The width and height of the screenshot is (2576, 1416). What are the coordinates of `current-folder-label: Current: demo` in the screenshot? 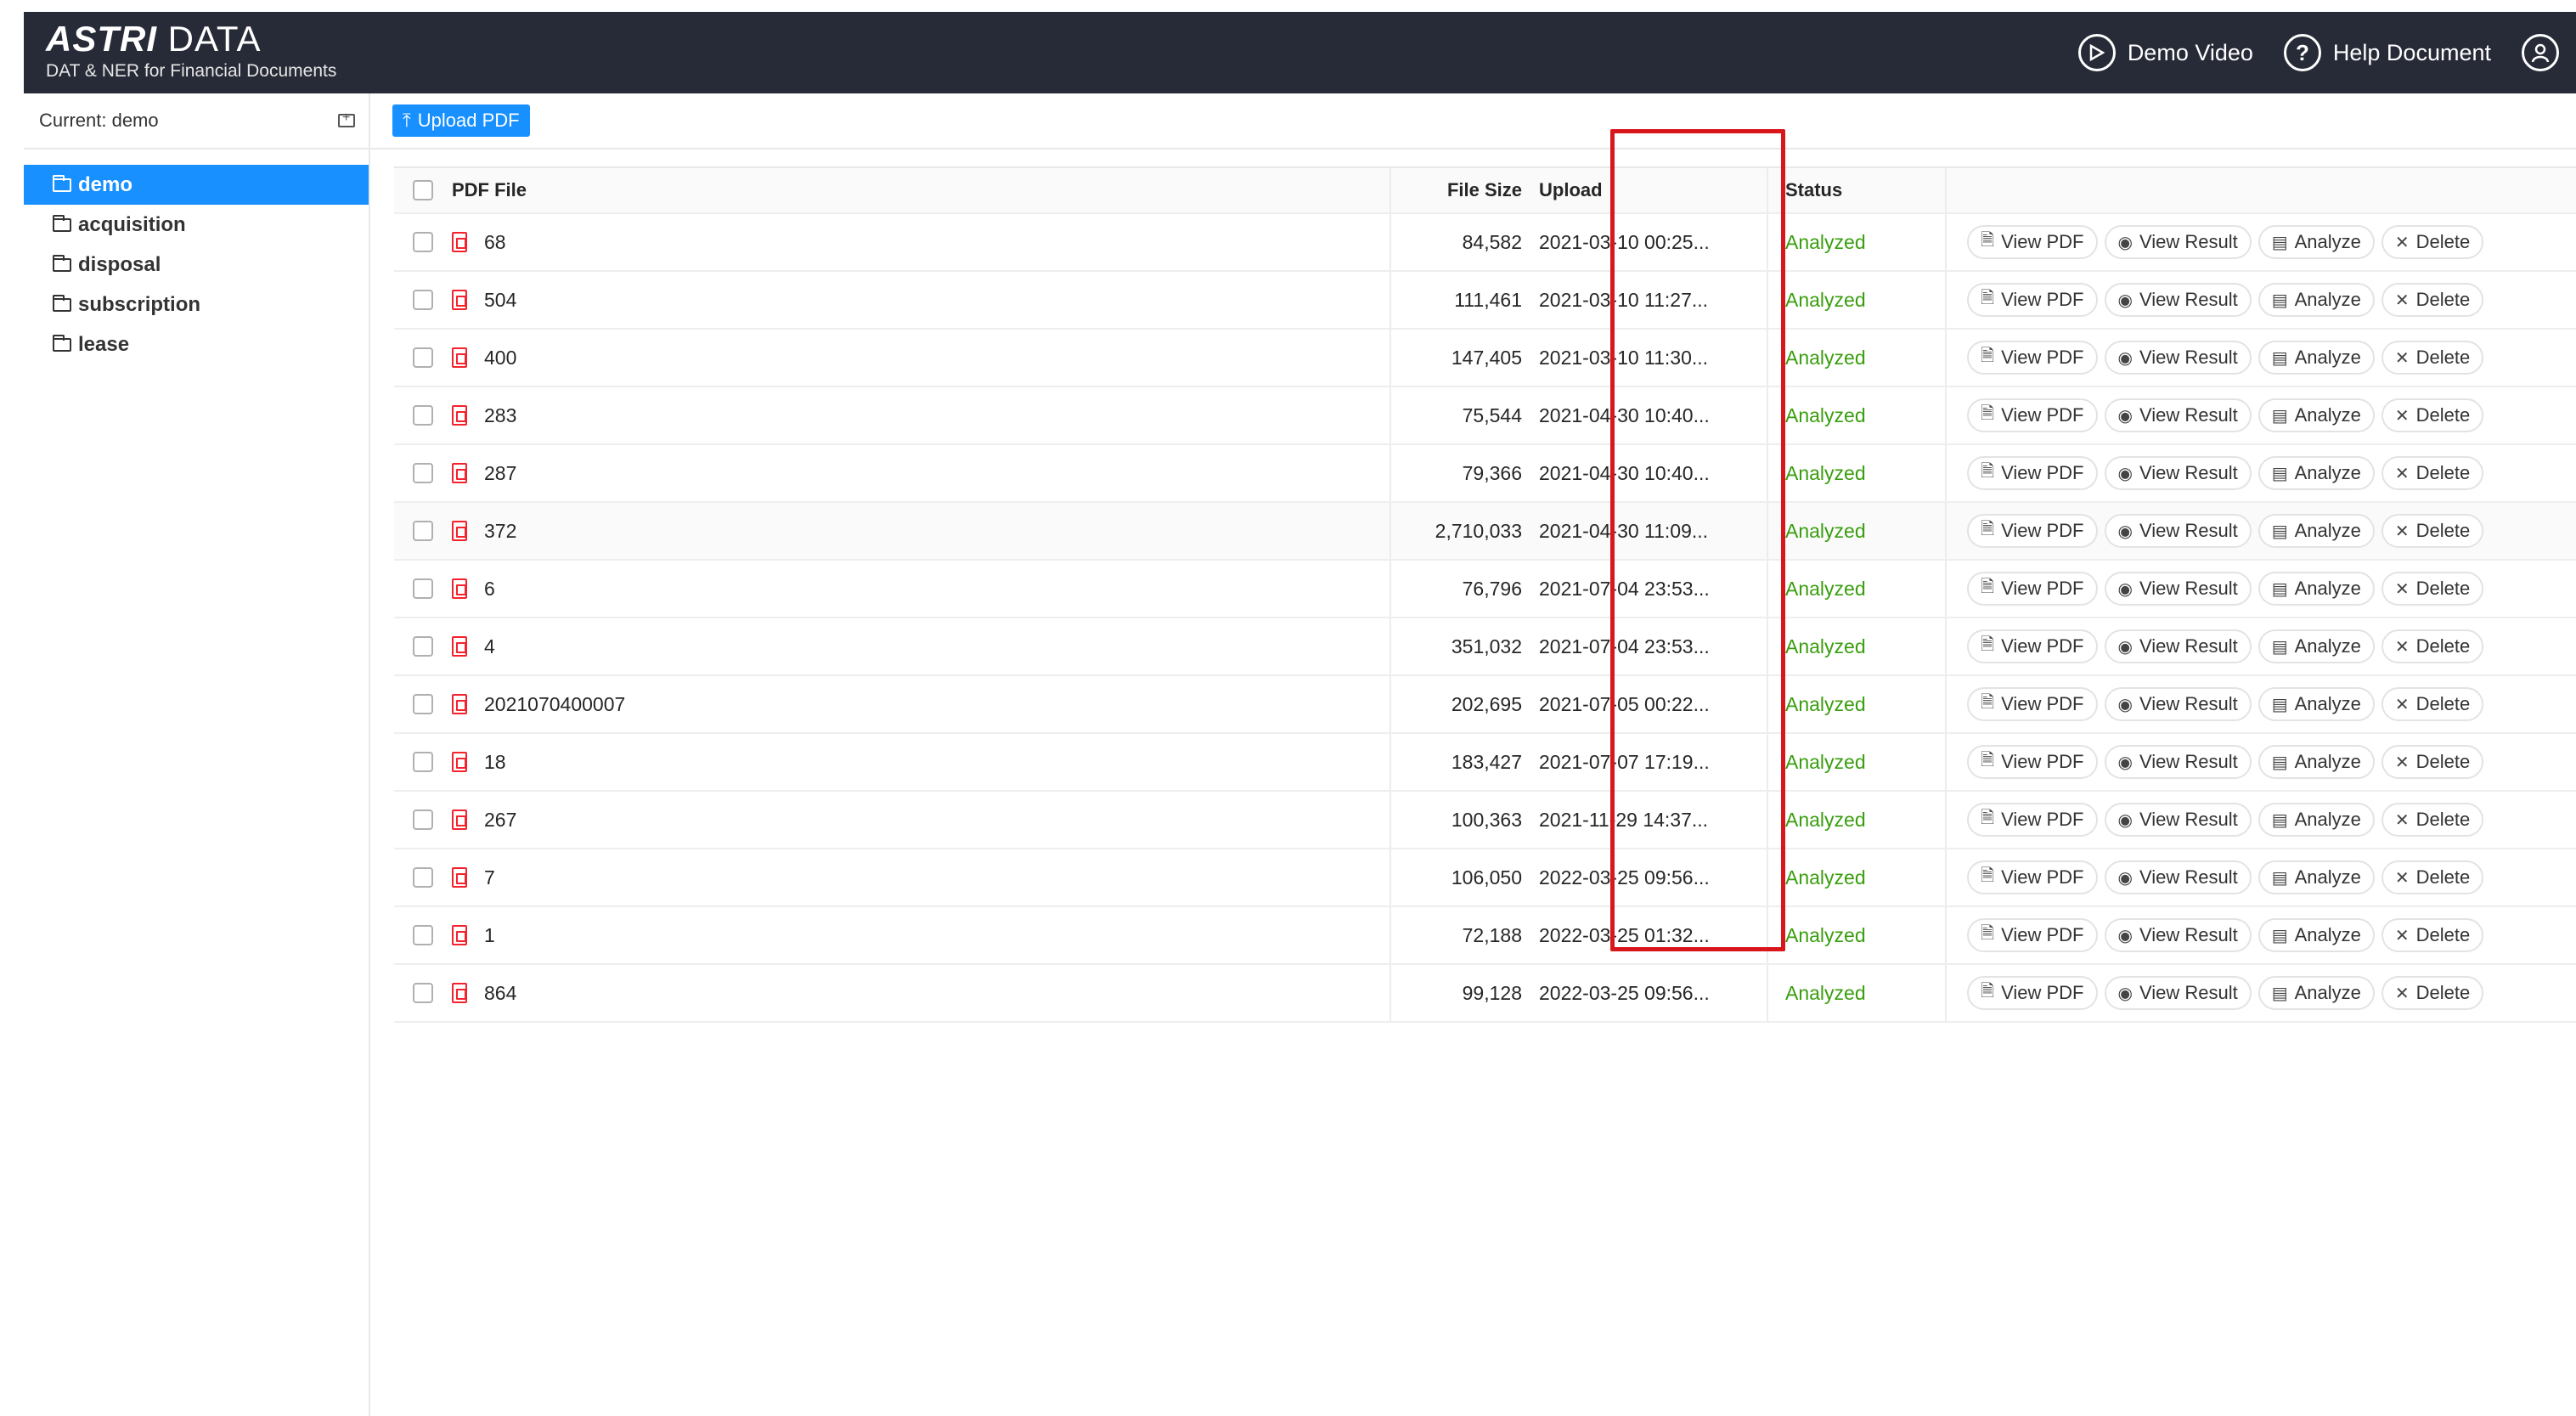 It's located at (99, 120).